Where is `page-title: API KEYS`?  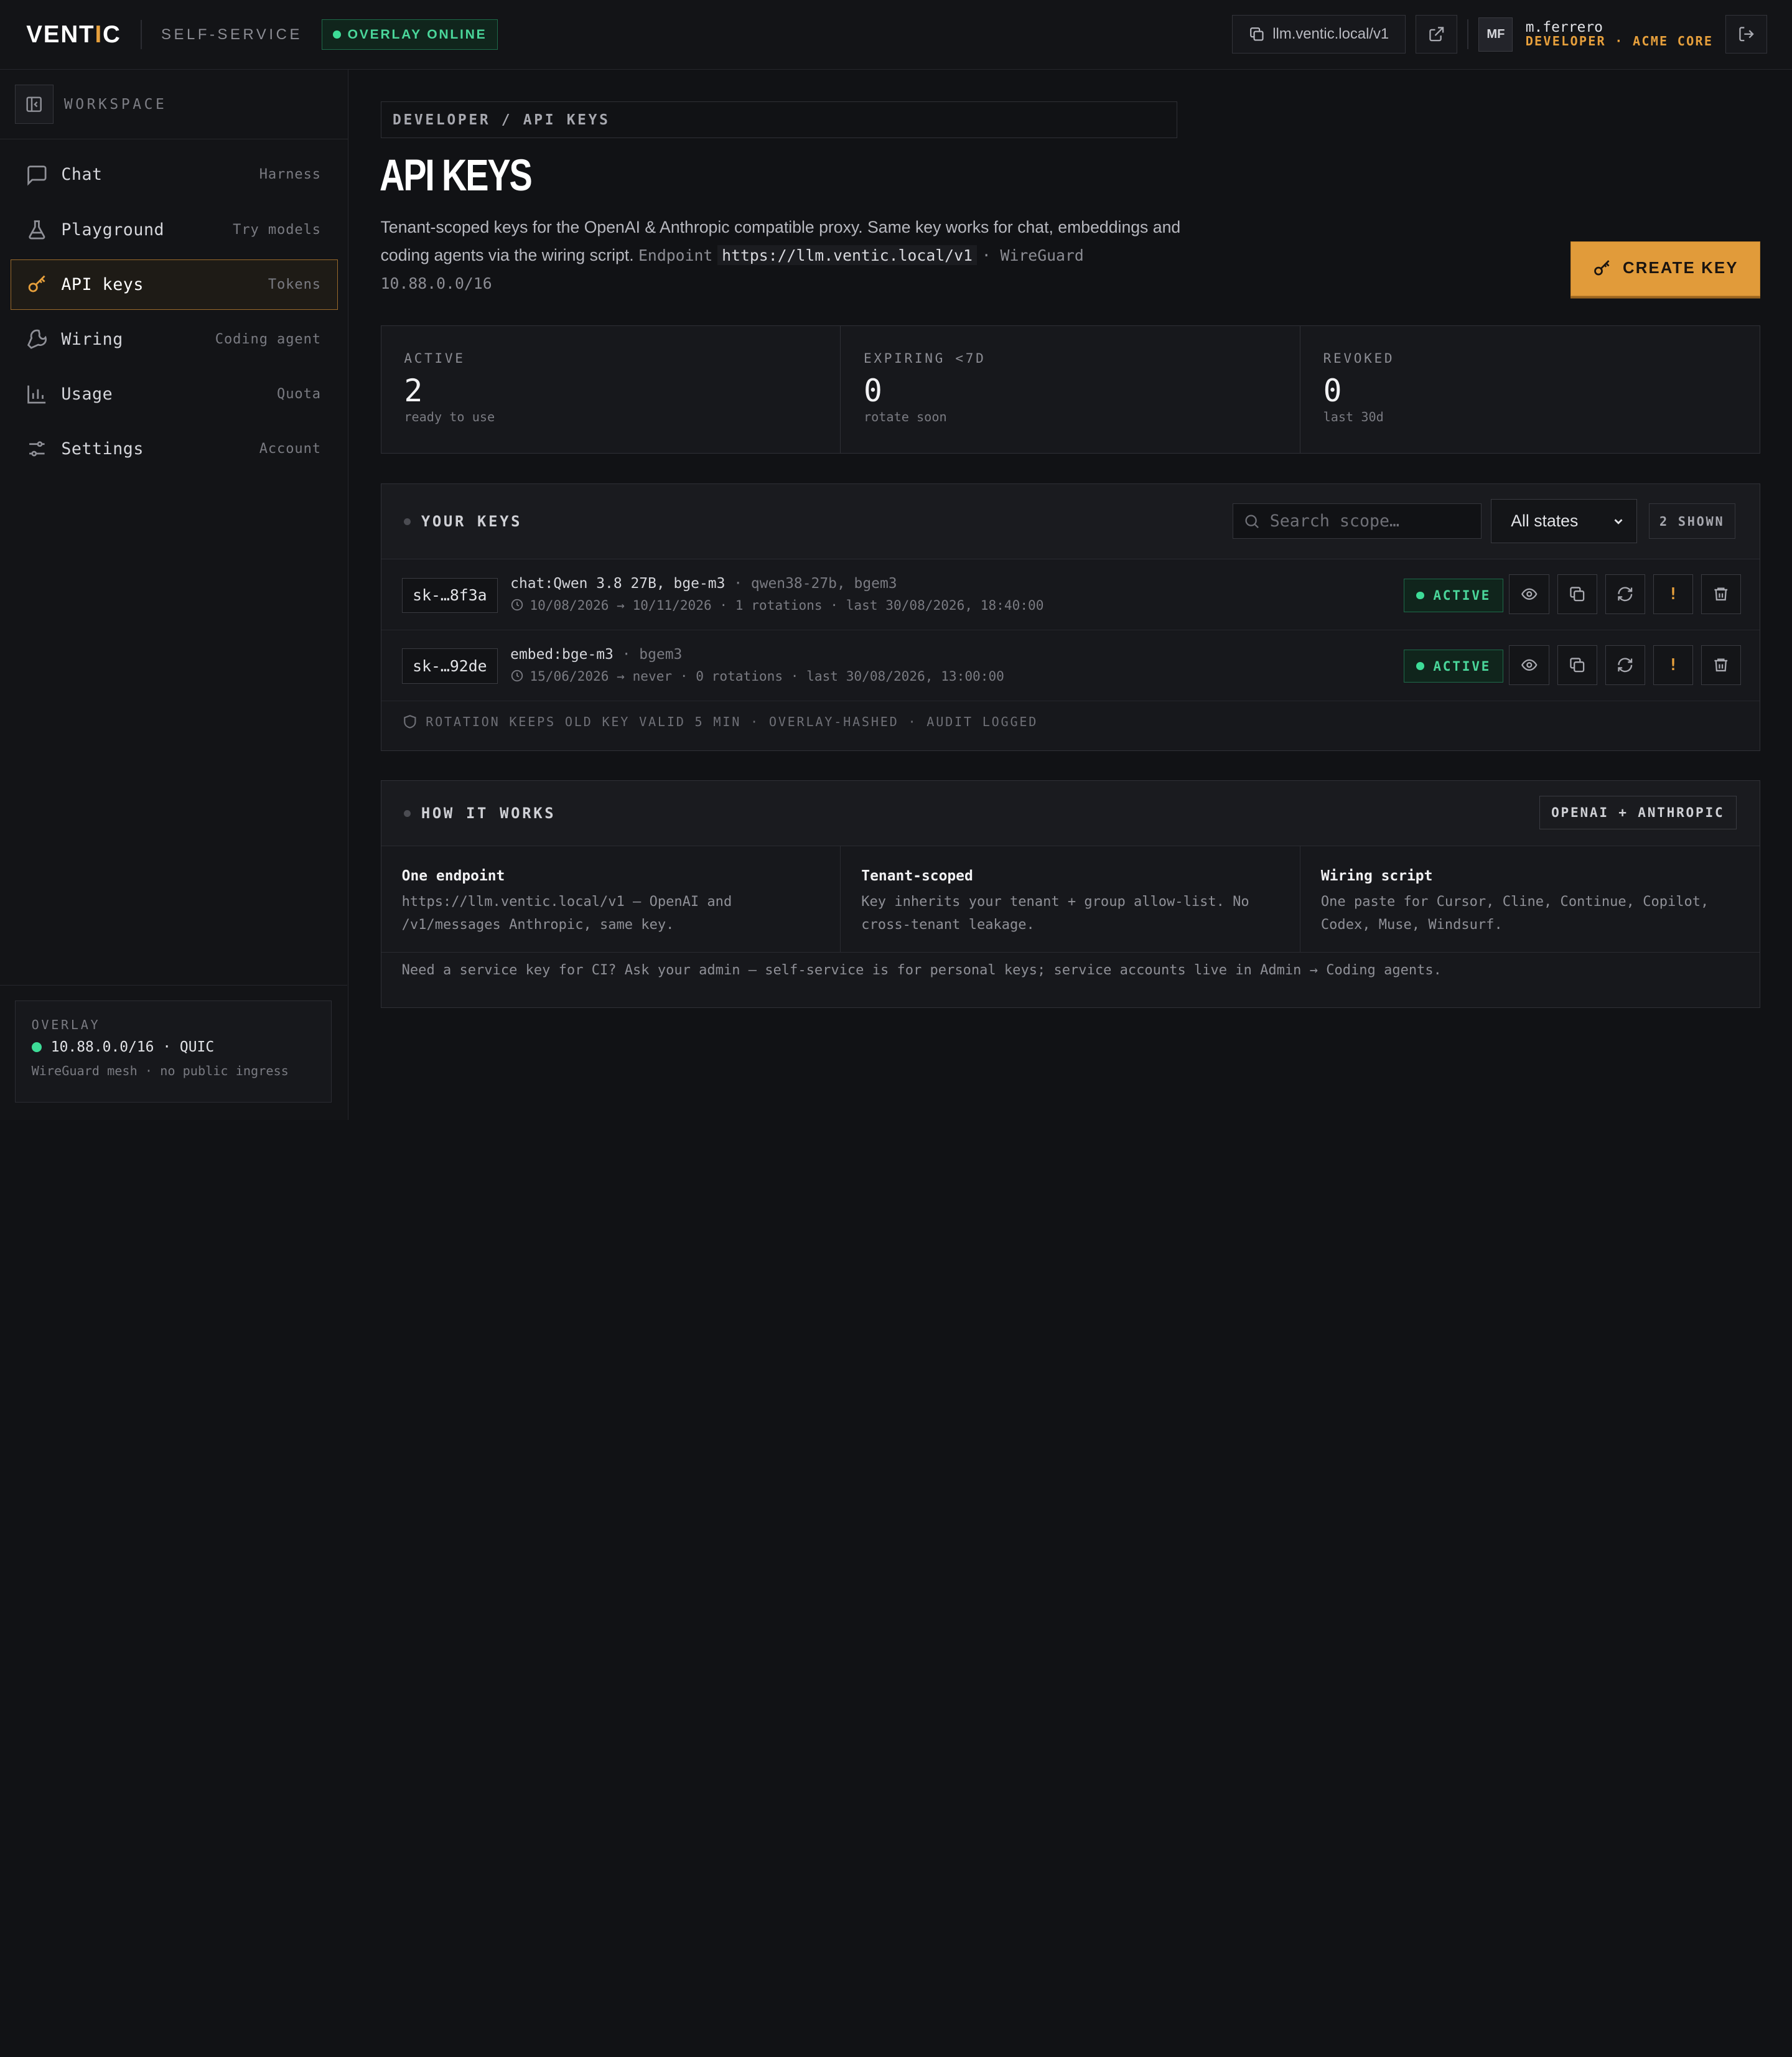
page-title: API KEYS is located at coordinates (456, 175).